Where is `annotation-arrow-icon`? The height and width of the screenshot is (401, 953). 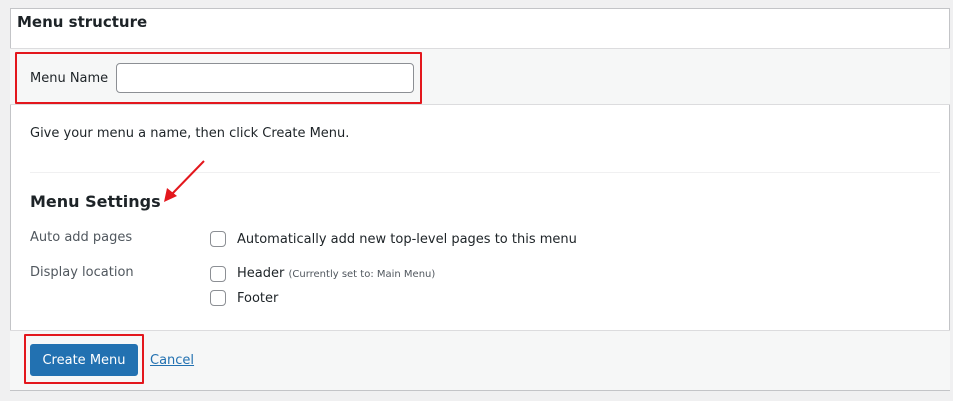 annotation-arrow-icon is located at coordinates (184, 181).